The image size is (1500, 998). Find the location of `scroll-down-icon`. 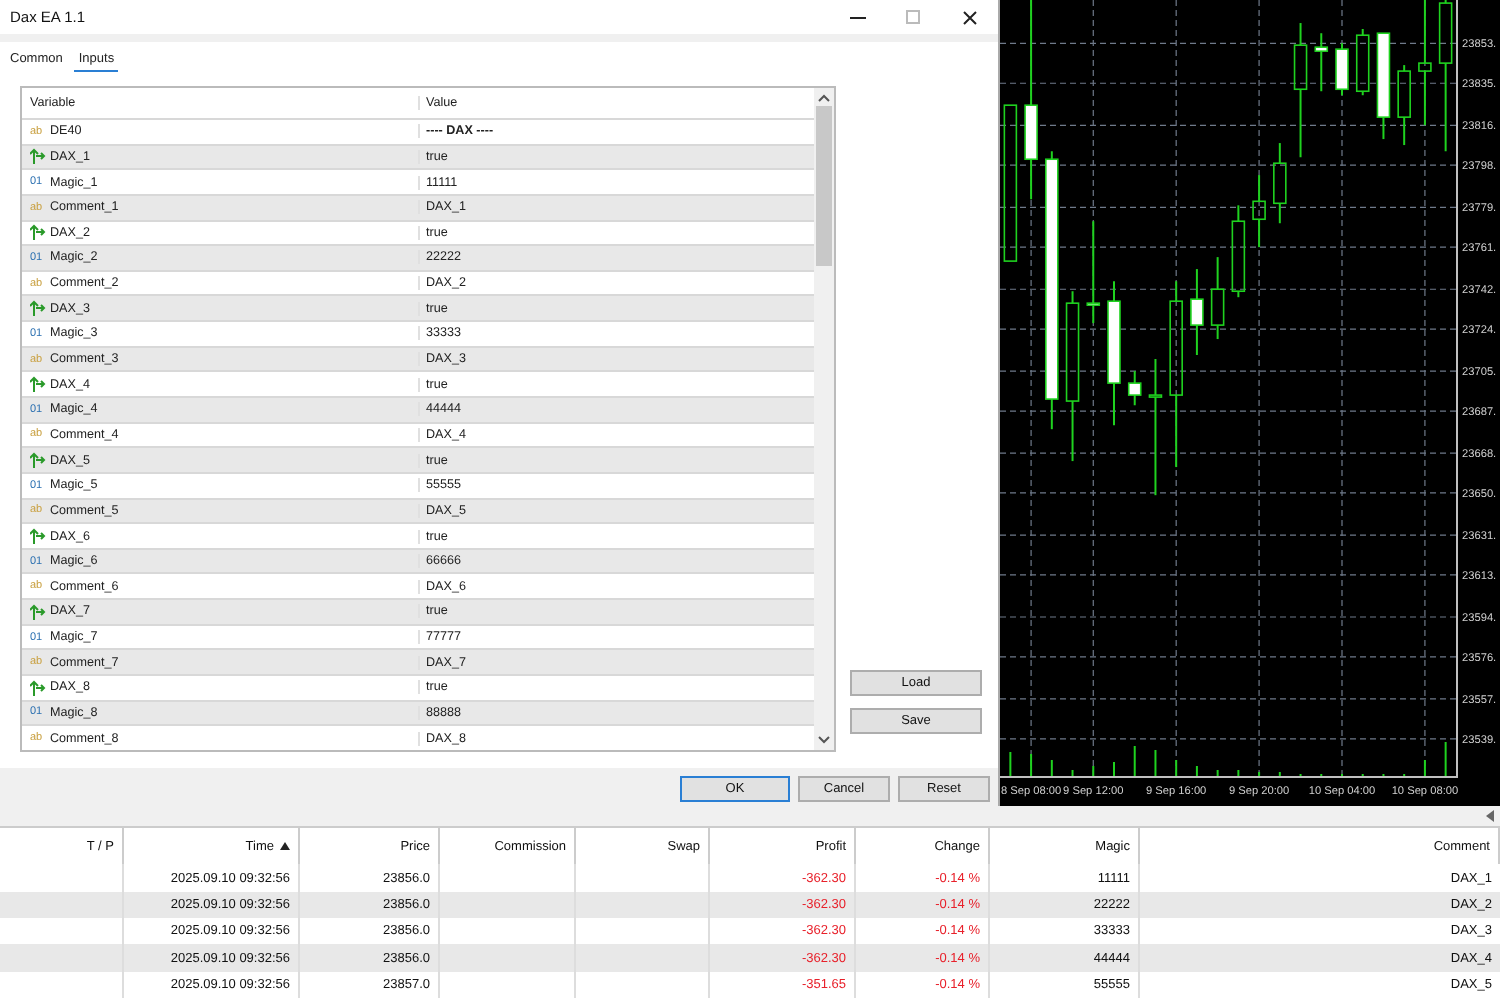

scroll-down-icon is located at coordinates (824, 740).